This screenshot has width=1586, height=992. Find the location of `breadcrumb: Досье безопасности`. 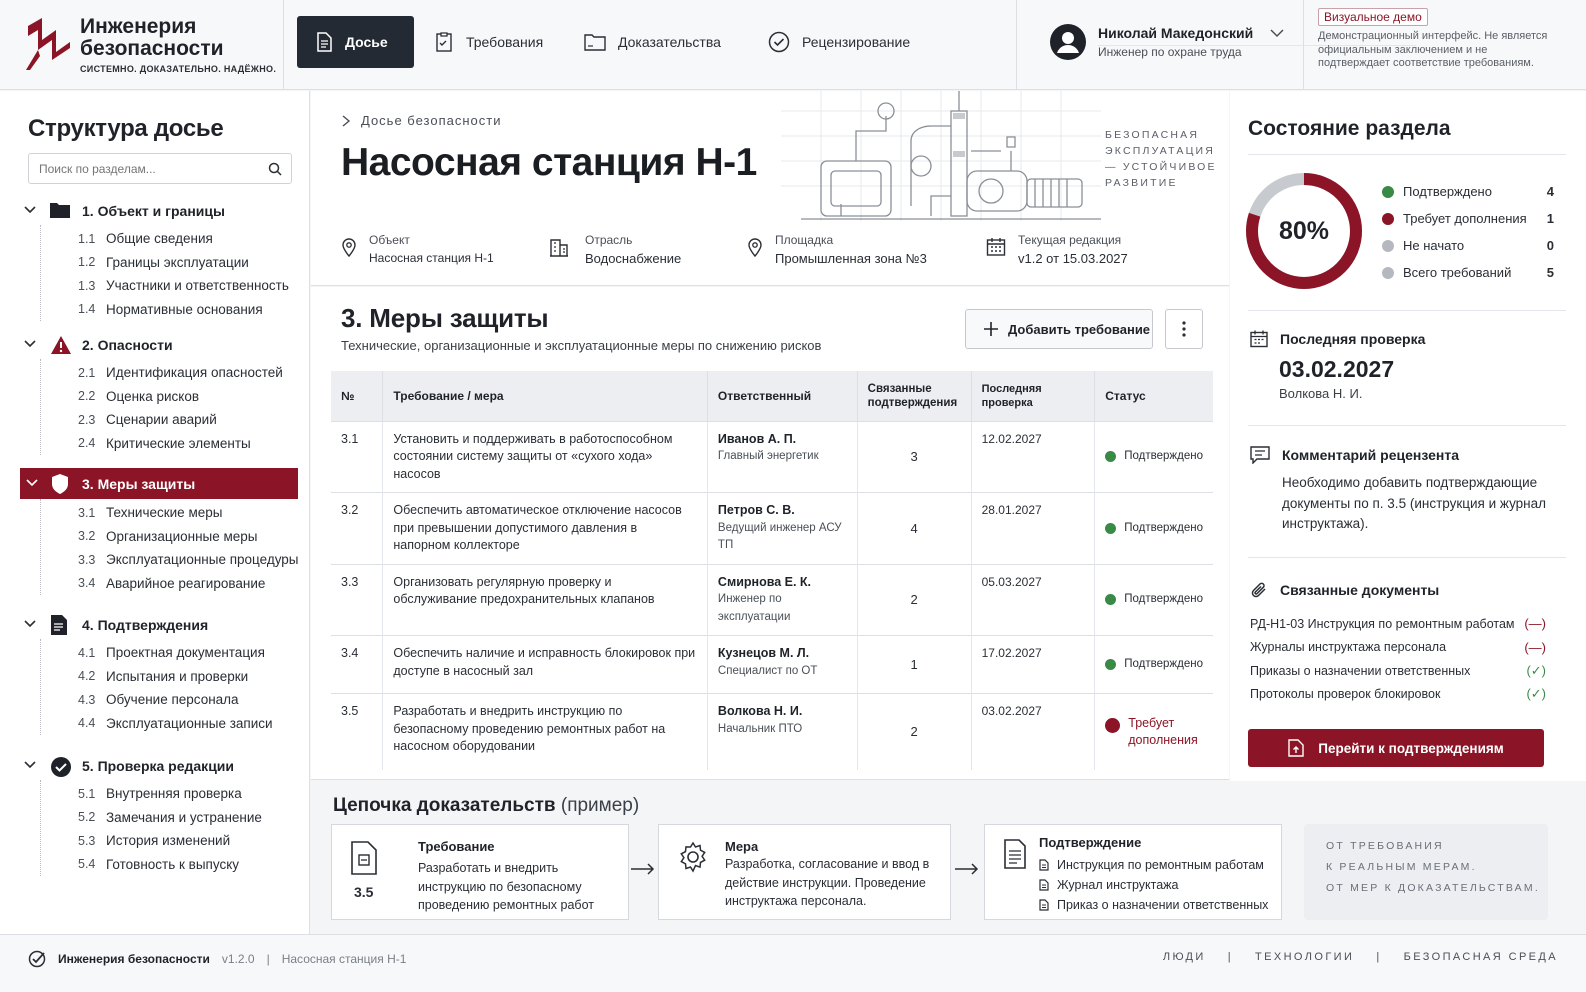

breadcrumb: Досье безопасности is located at coordinates (421, 120).